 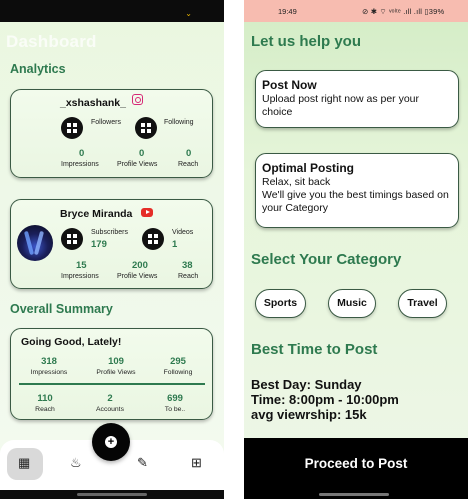 I want to click on nav-dashboard-button: ▦, so click(x=25, y=464).